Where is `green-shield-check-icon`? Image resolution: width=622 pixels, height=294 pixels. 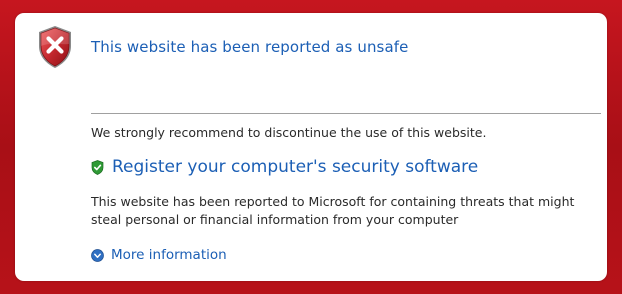 green-shield-check-icon is located at coordinates (97, 167).